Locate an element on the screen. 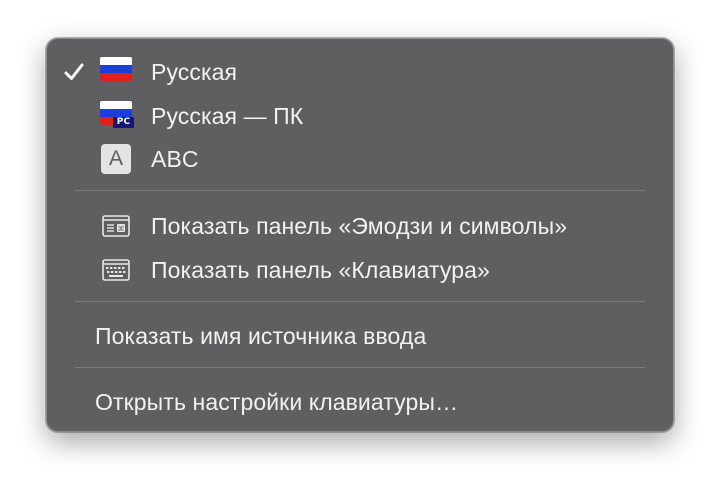 This screenshot has width=720, height=486. checkmark-icon is located at coordinates (74, 71).